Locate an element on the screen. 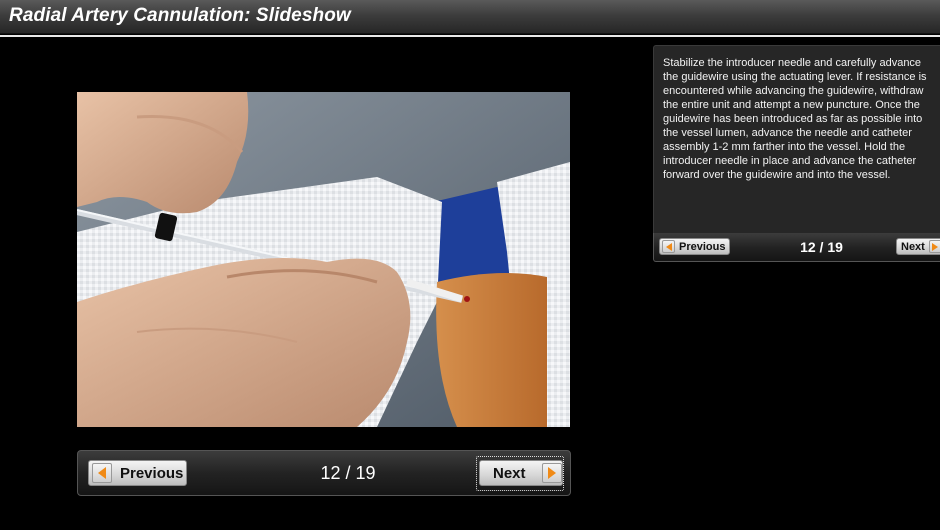 The image size is (940, 530). side-next-button: Next is located at coordinates (918, 246).